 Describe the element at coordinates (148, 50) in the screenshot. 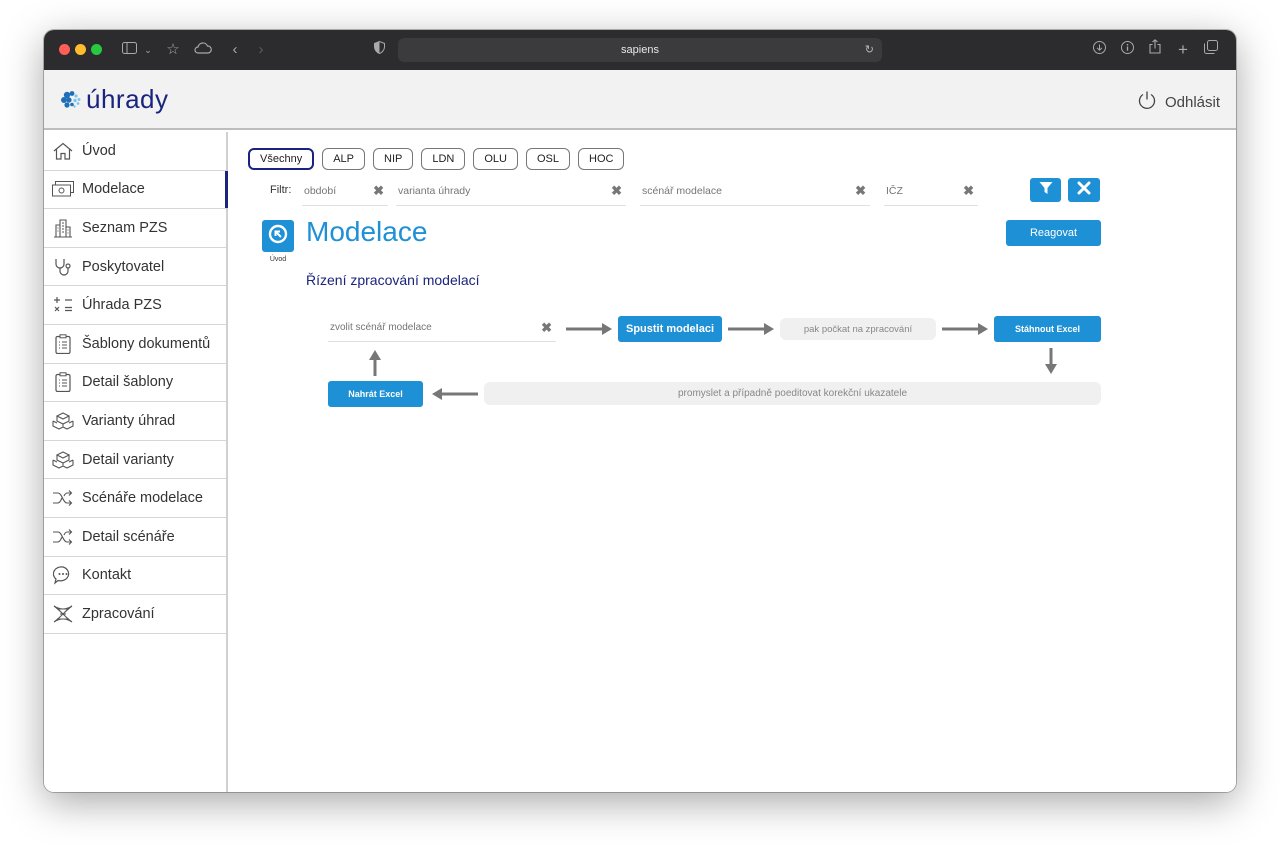

I see `chevron-down-icon: ⌄` at that location.